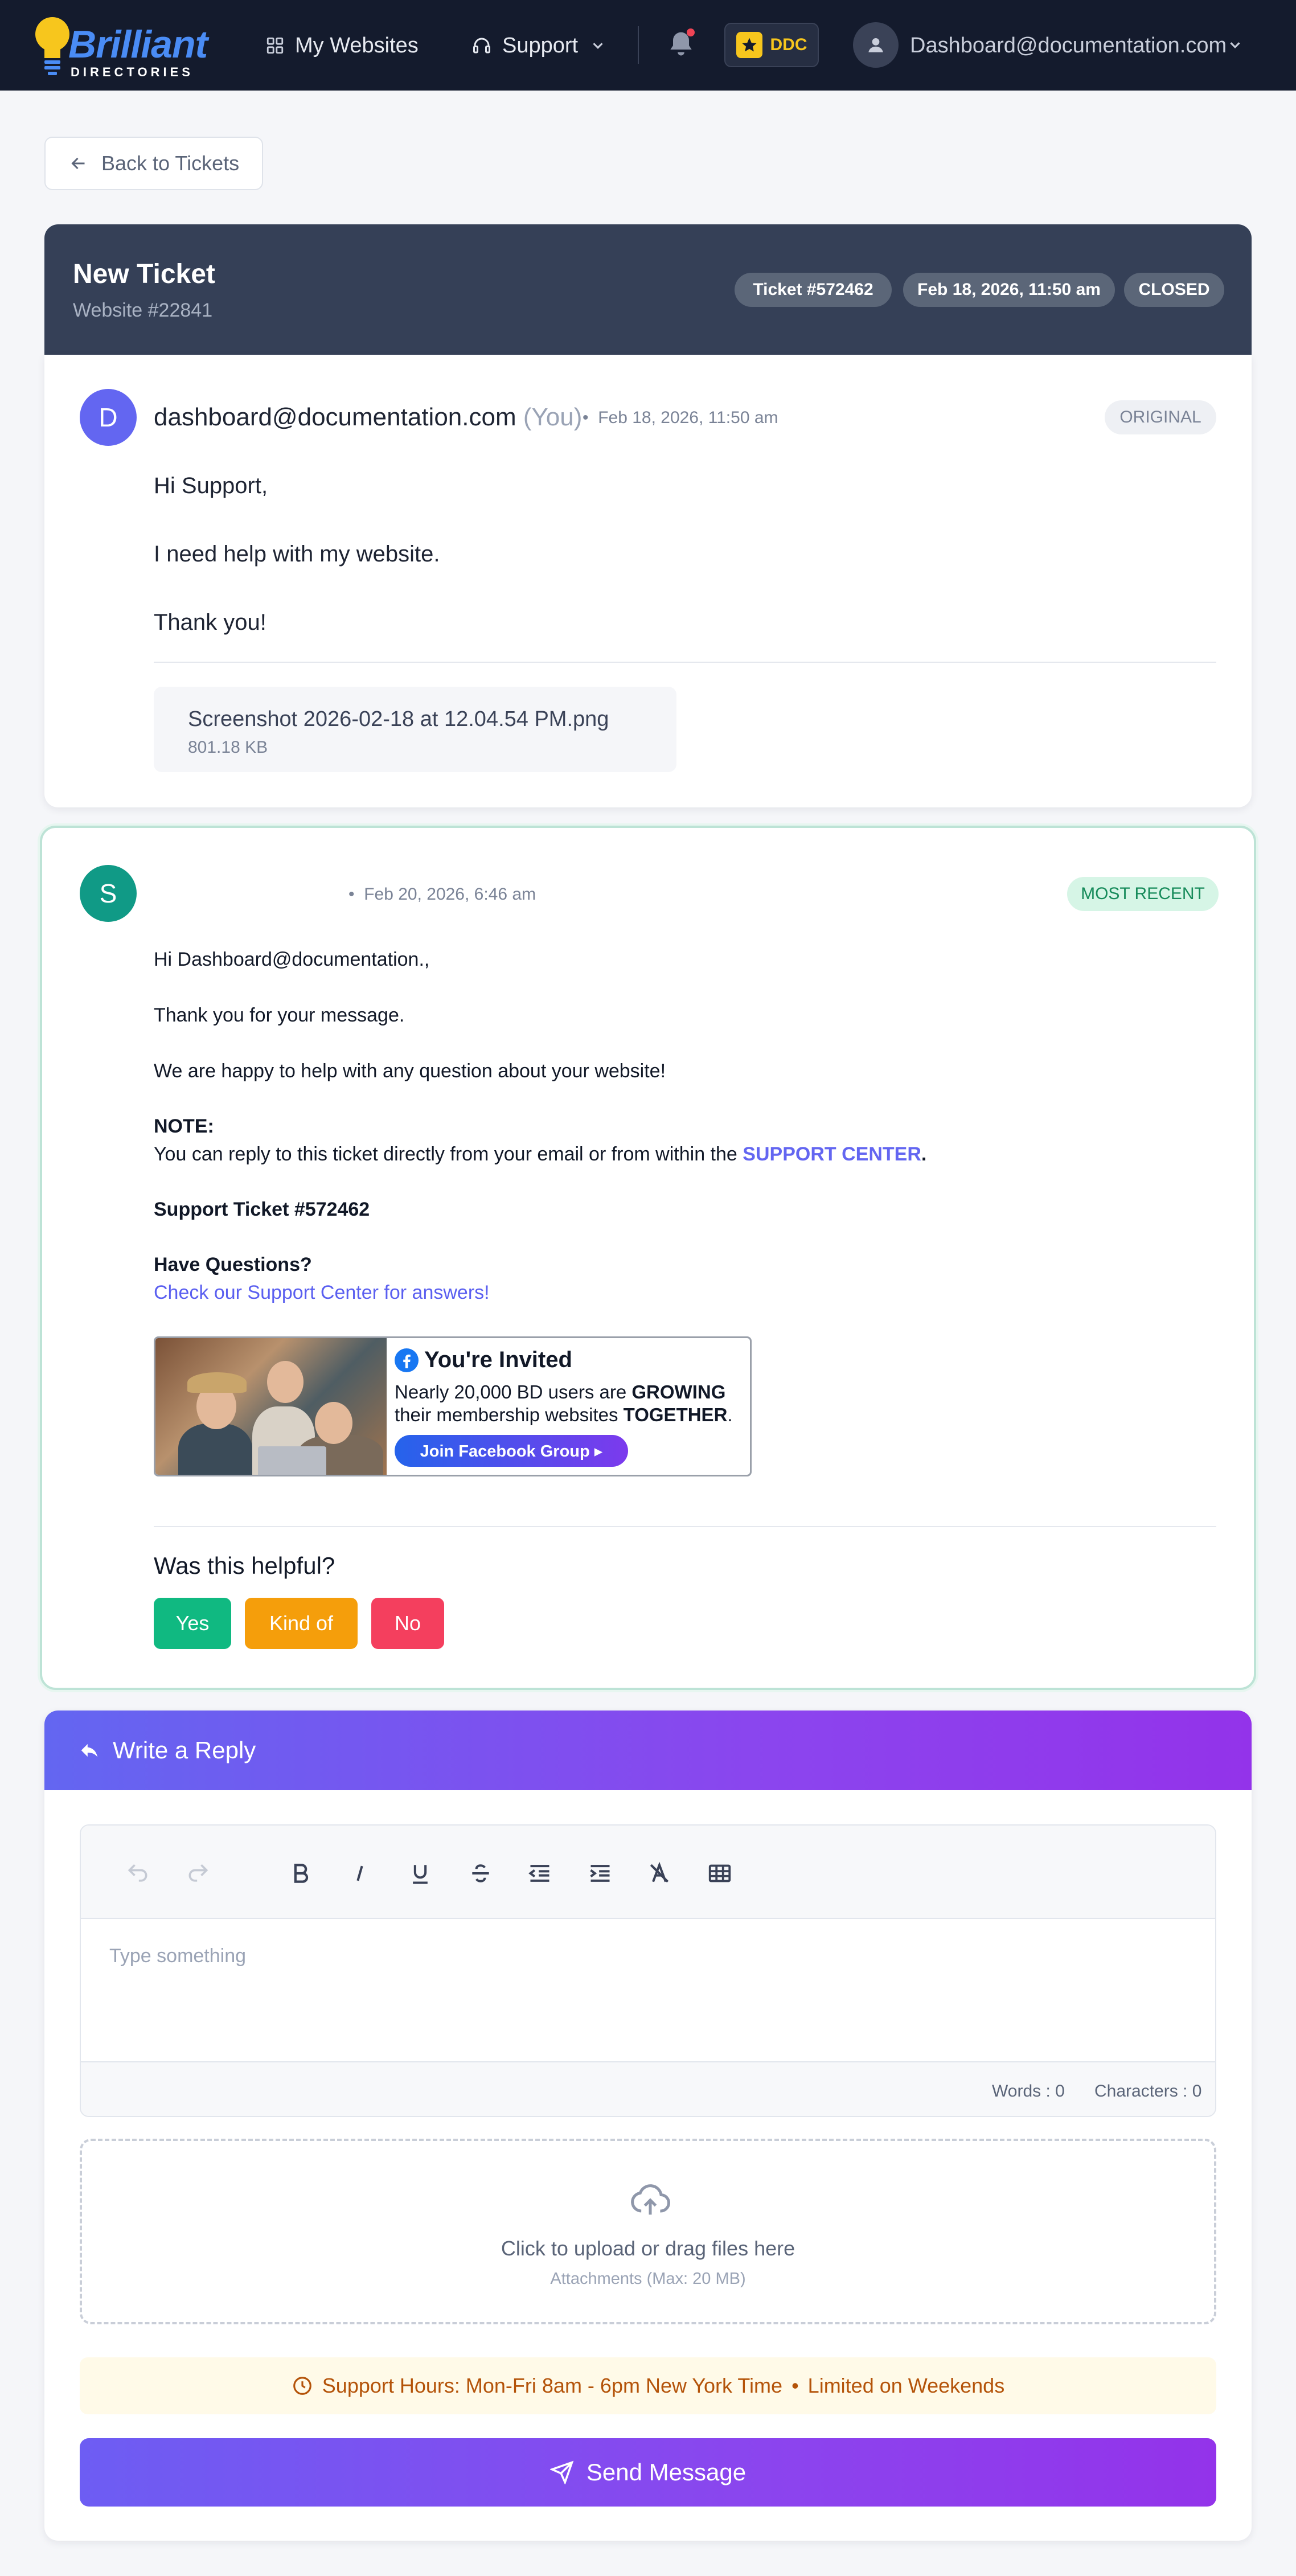  I want to click on banner-line-text: their membership websites, so click(509, 1414).